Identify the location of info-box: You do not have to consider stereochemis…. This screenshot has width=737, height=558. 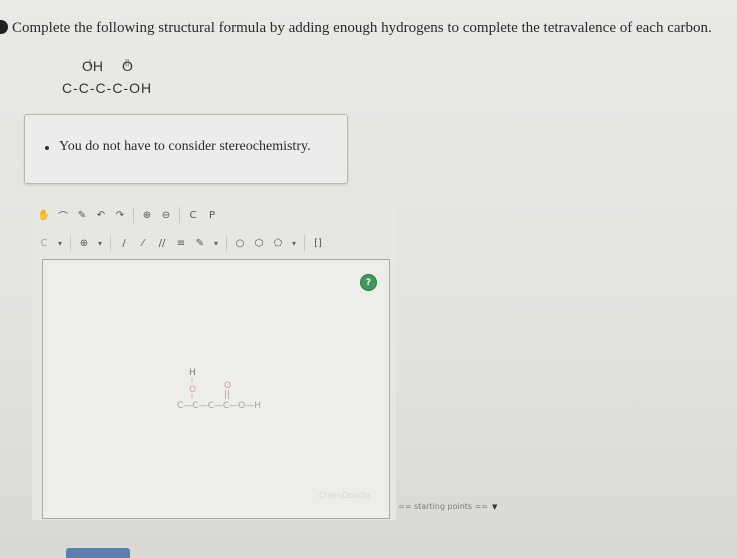
(186, 149).